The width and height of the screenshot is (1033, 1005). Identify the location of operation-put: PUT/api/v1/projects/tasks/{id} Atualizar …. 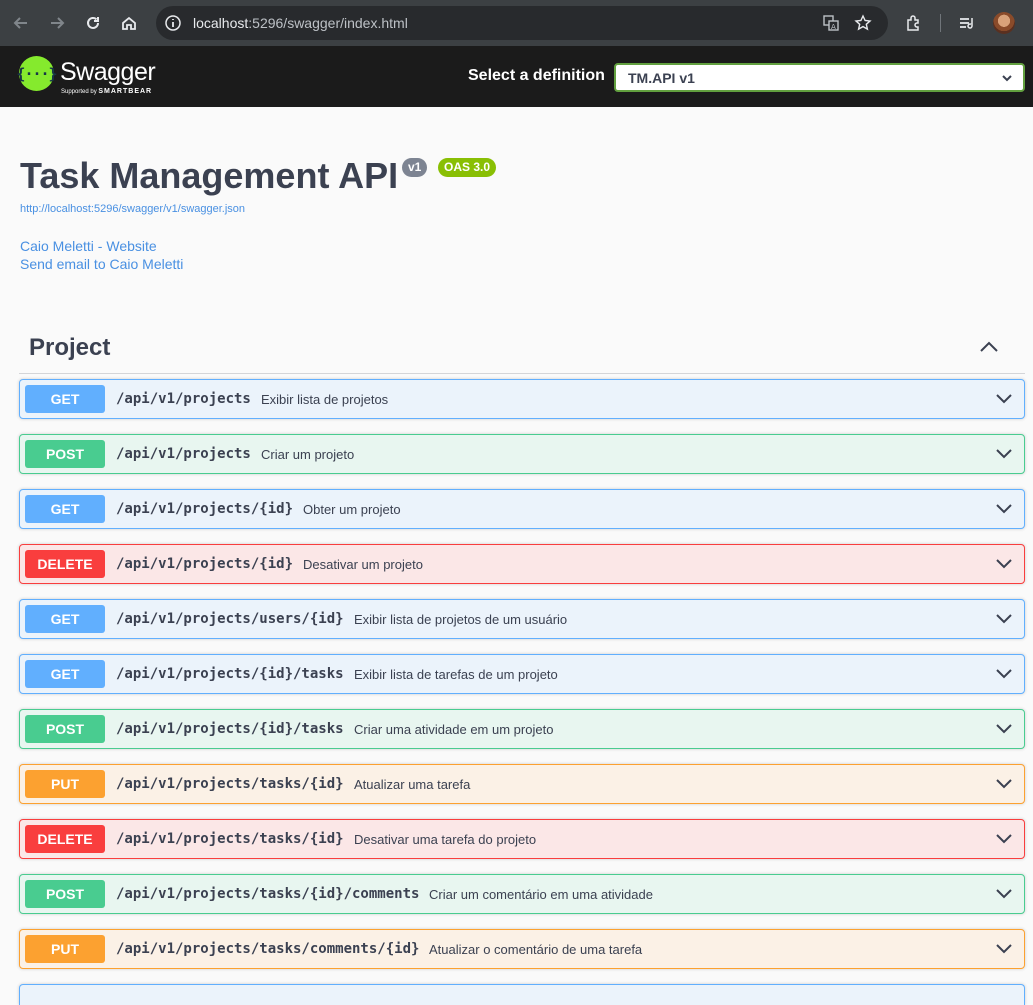
(522, 784).